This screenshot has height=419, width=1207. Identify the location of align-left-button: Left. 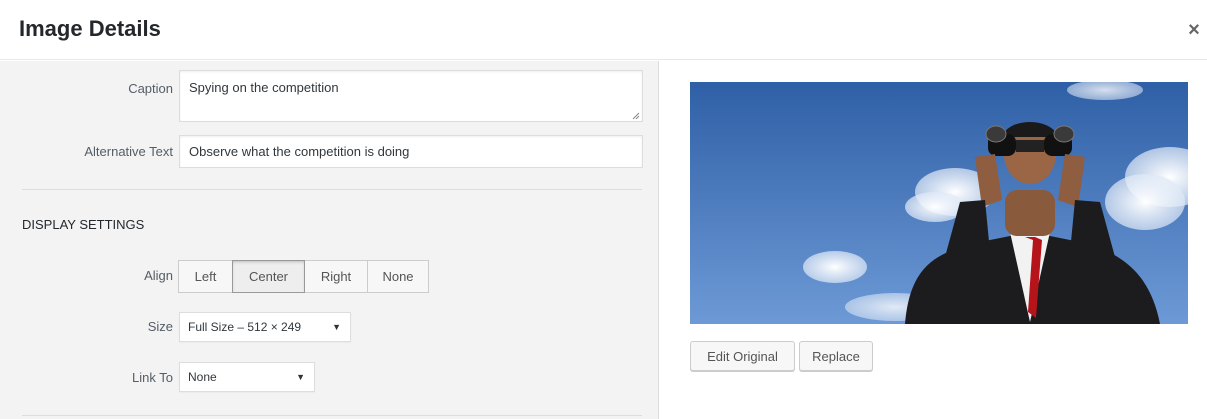
(205, 276).